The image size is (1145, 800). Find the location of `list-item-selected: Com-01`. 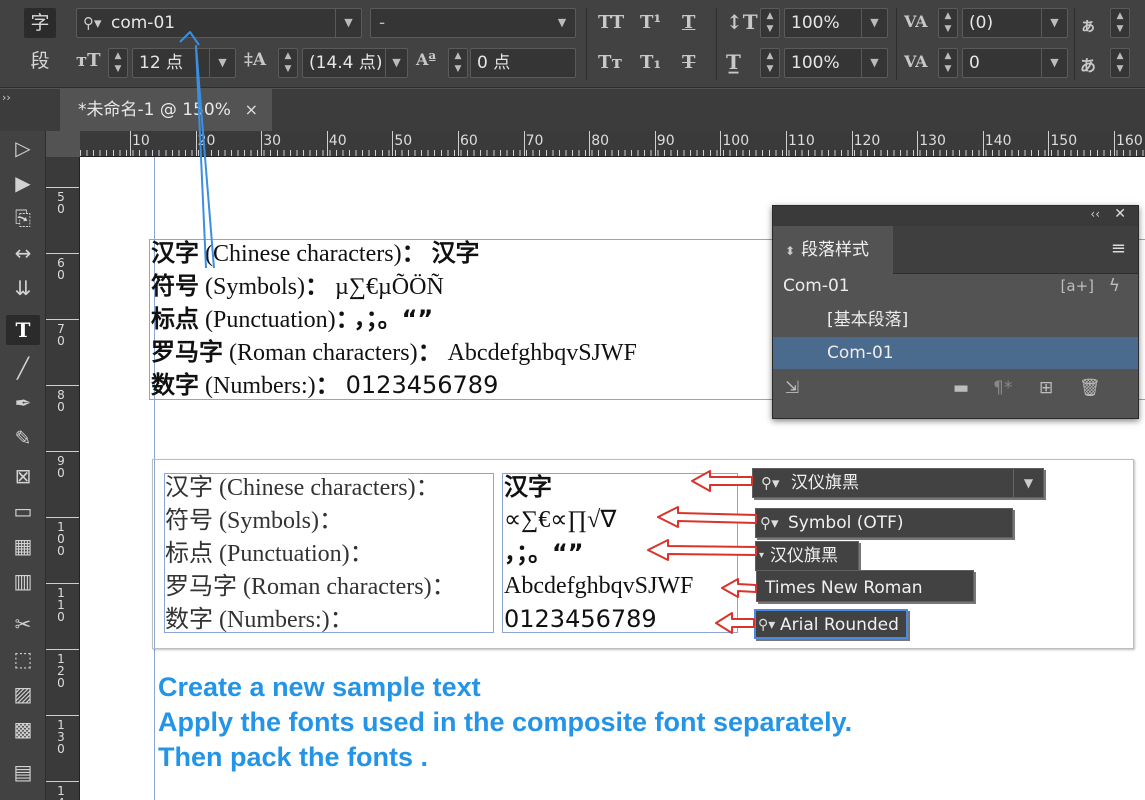

list-item-selected: Com-01 is located at coordinates (955, 353).